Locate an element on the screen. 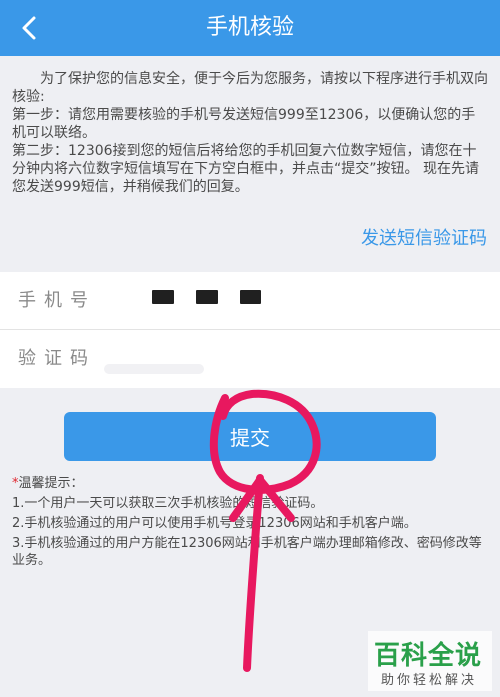 The height and width of the screenshot is (697, 500). code-label: 验证码 is located at coordinates (57, 358).